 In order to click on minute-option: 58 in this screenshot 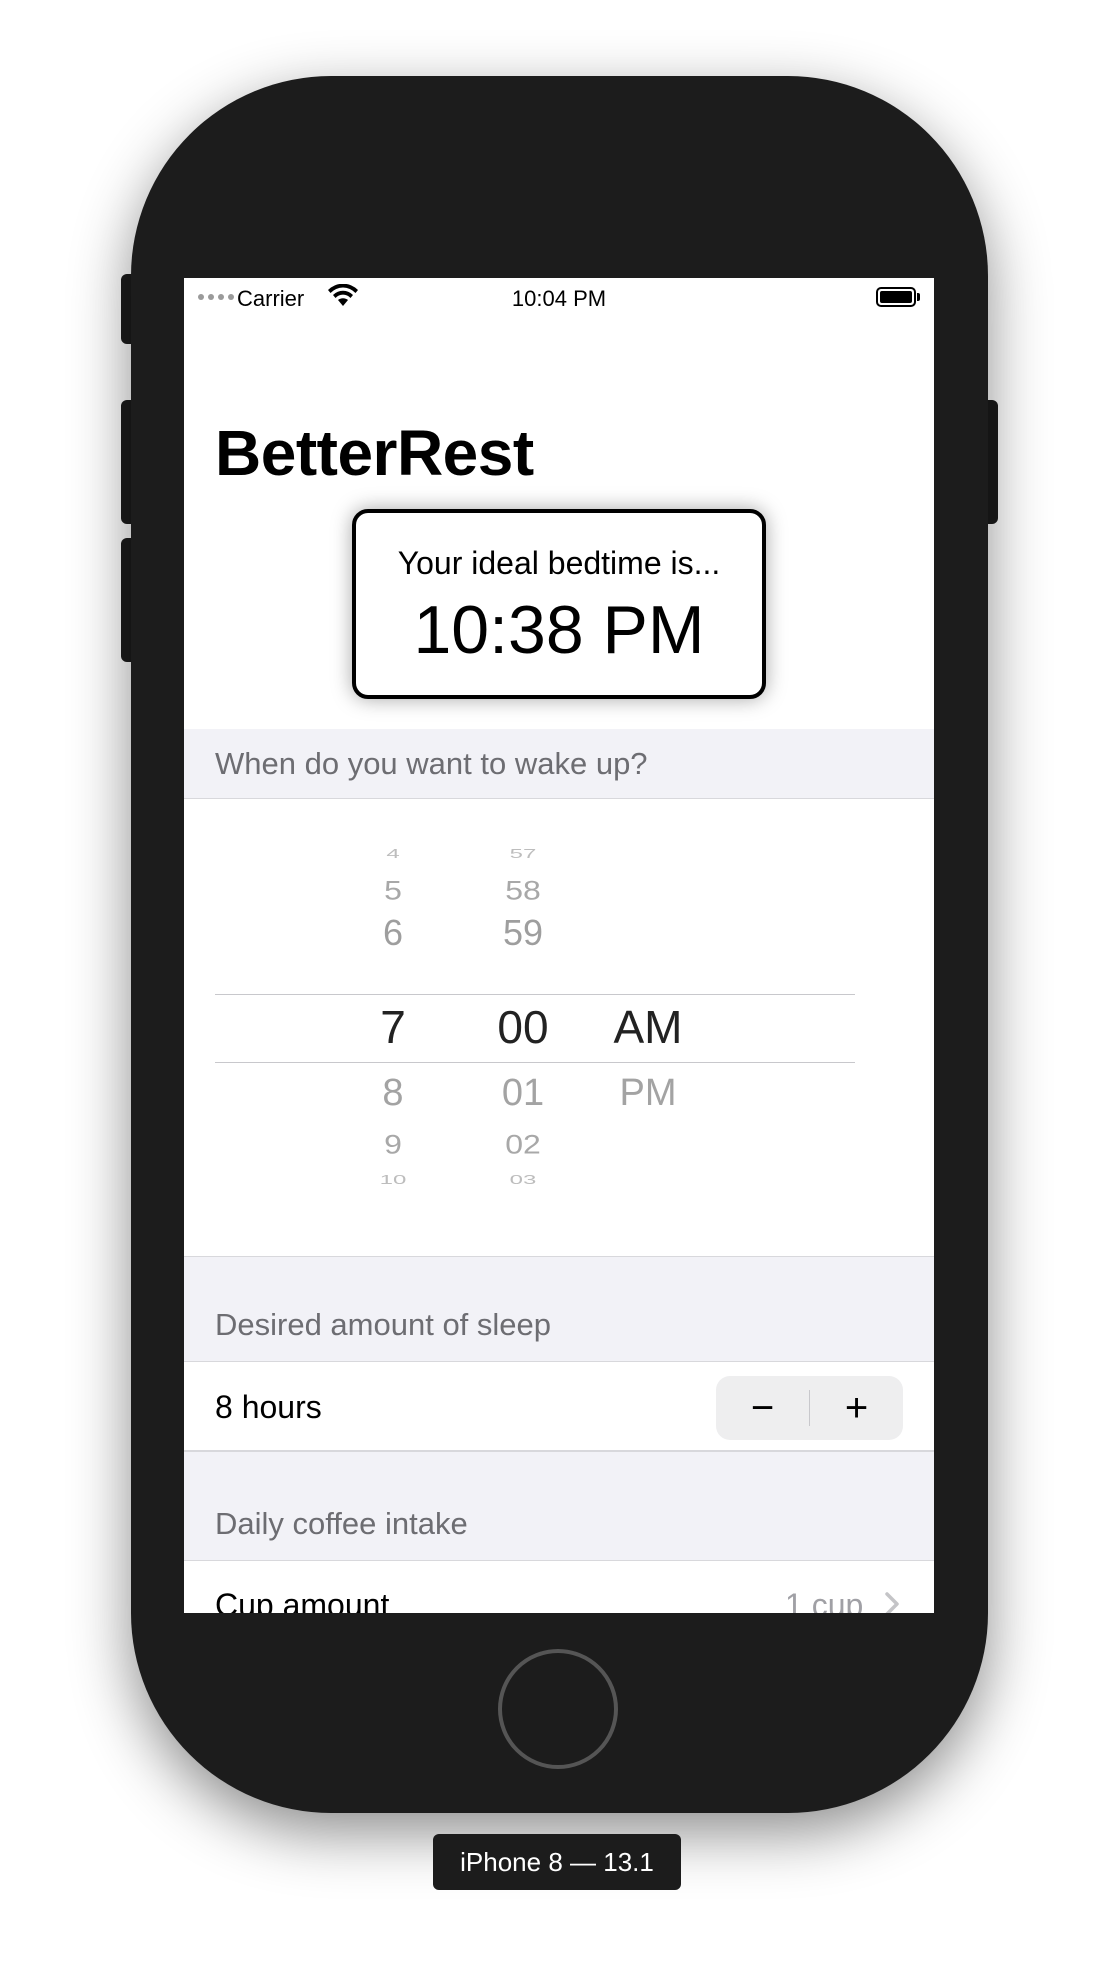, I will do `click(523, 890)`.